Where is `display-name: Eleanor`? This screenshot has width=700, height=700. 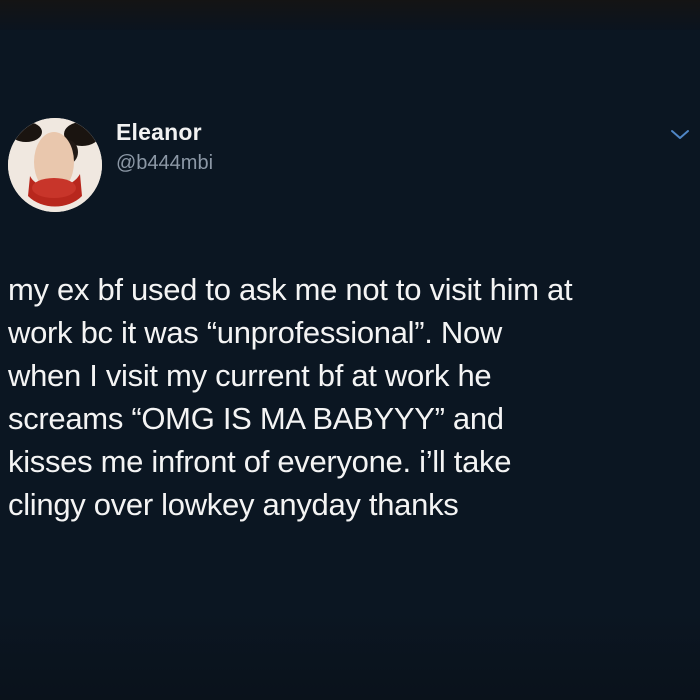 display-name: Eleanor is located at coordinates (164, 132).